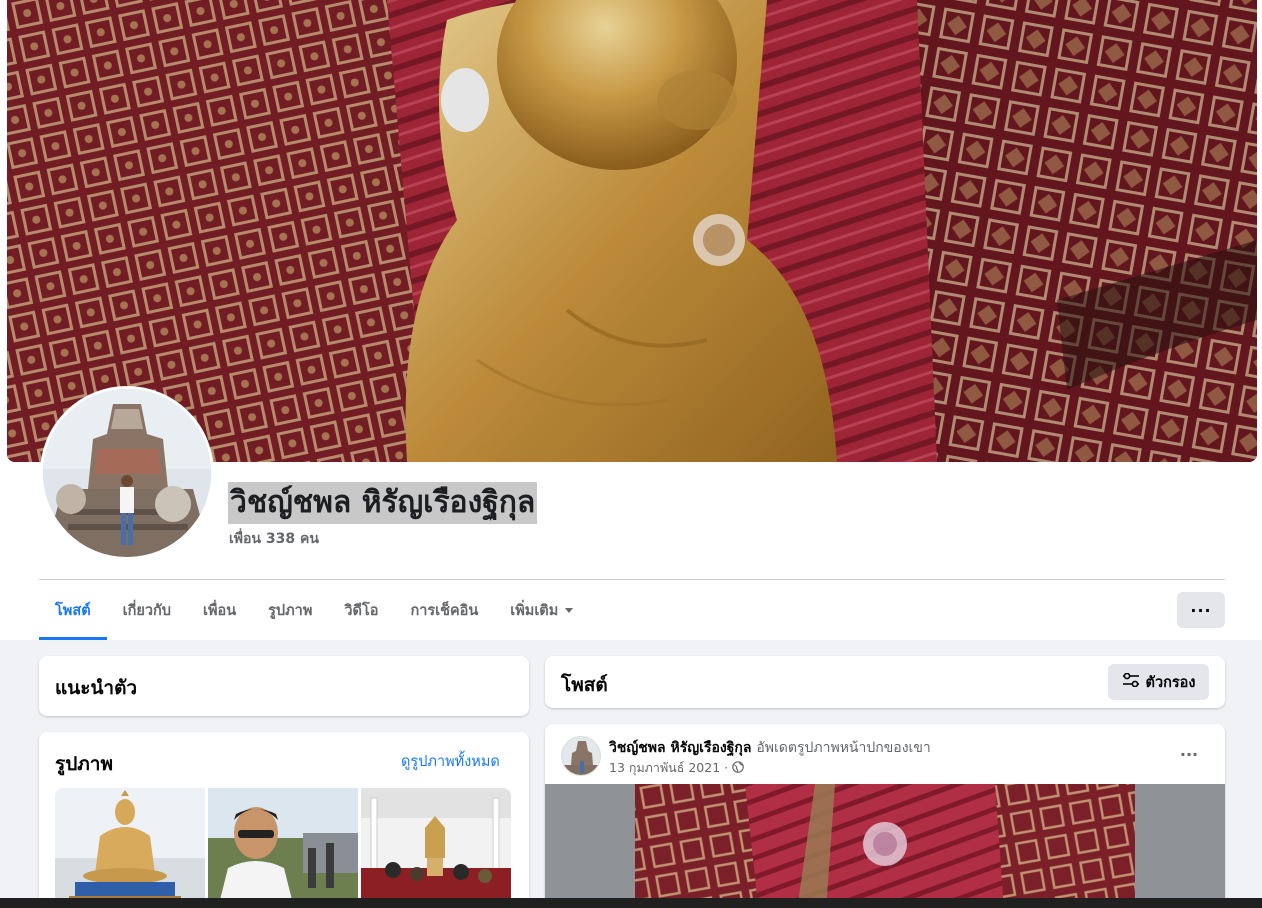 This screenshot has height=908, width=1262. Describe the element at coordinates (631, 903) in the screenshot. I see `os-taskbar` at that location.